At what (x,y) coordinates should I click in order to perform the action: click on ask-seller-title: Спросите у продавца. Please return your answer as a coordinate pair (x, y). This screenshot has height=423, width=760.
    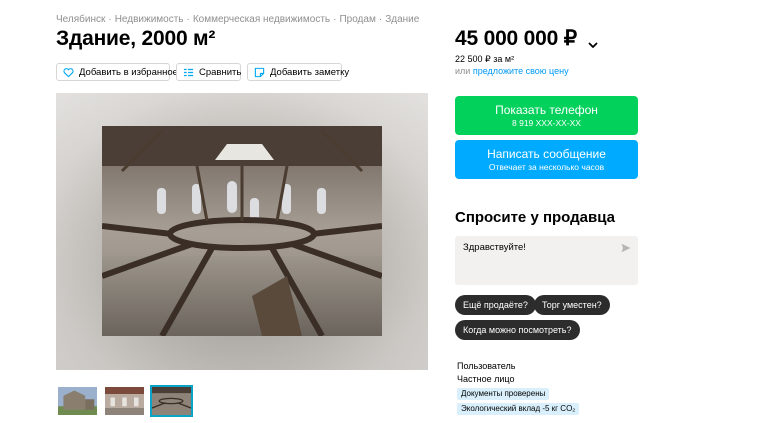
    Looking at the image, I should click on (535, 217).